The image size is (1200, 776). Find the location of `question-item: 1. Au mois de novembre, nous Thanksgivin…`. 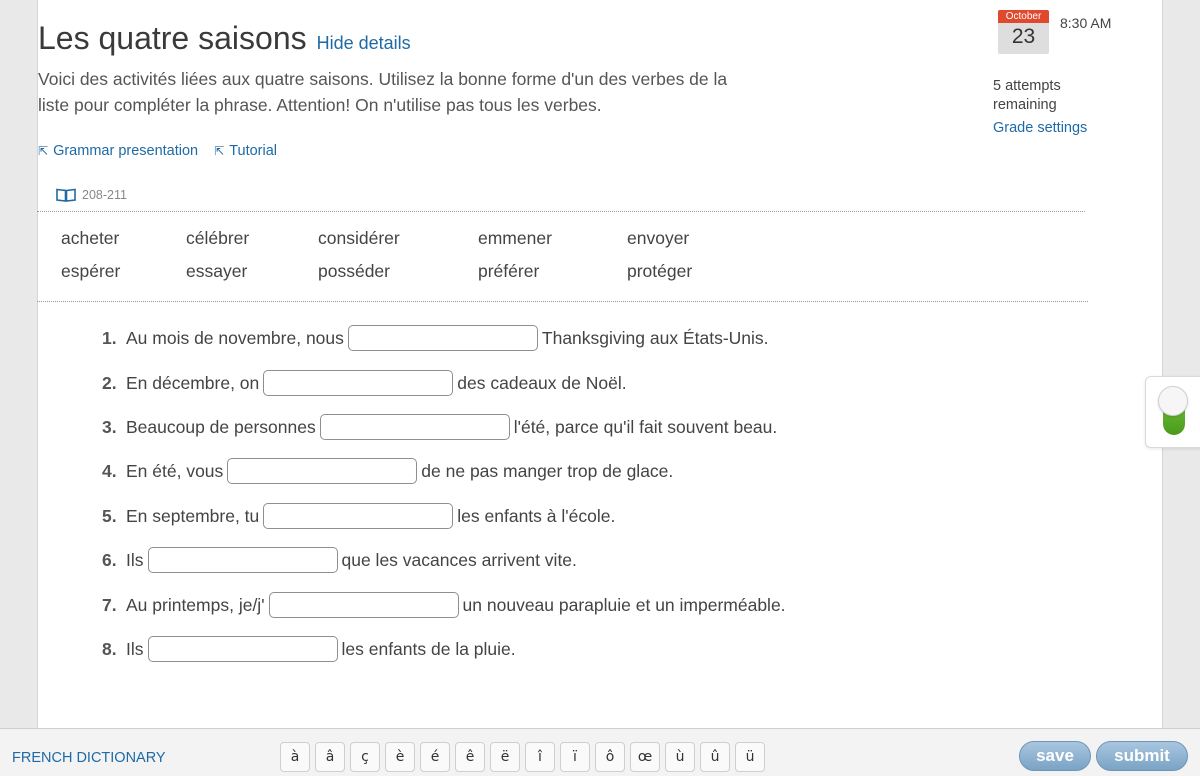

question-item: 1. Au mois de novembre, nous Thanksgivin… is located at coordinates (435, 338).